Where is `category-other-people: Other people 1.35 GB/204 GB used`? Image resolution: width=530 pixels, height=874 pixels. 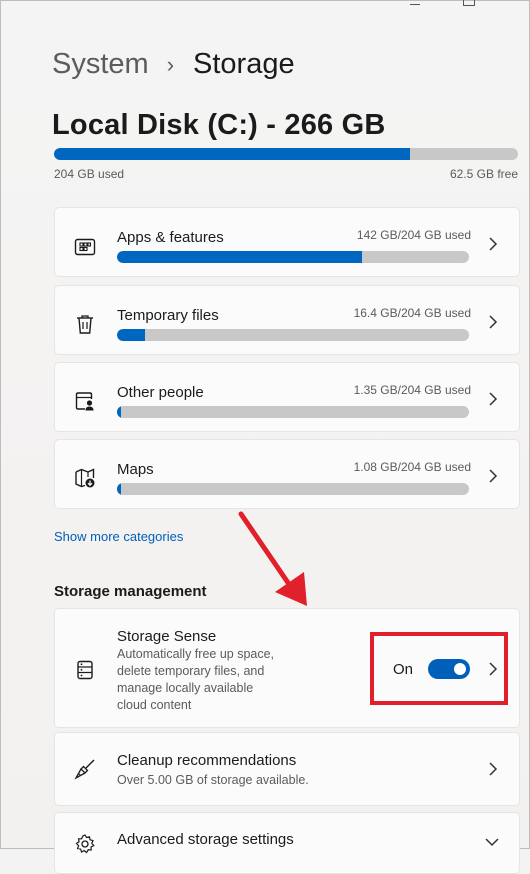
category-other-people: Other people 1.35 GB/204 GB used is located at coordinates (287, 397).